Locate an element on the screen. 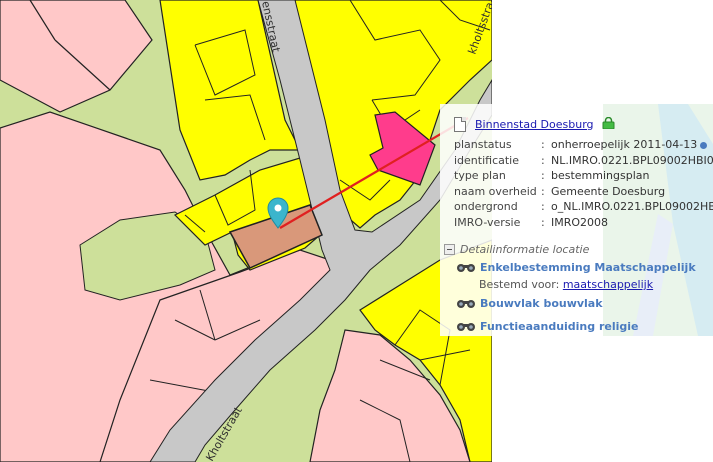 Image resolution: width=713 pixels, height=462 pixels. detail-info-heading: Detailinformatie locatie is located at coordinates (525, 249).